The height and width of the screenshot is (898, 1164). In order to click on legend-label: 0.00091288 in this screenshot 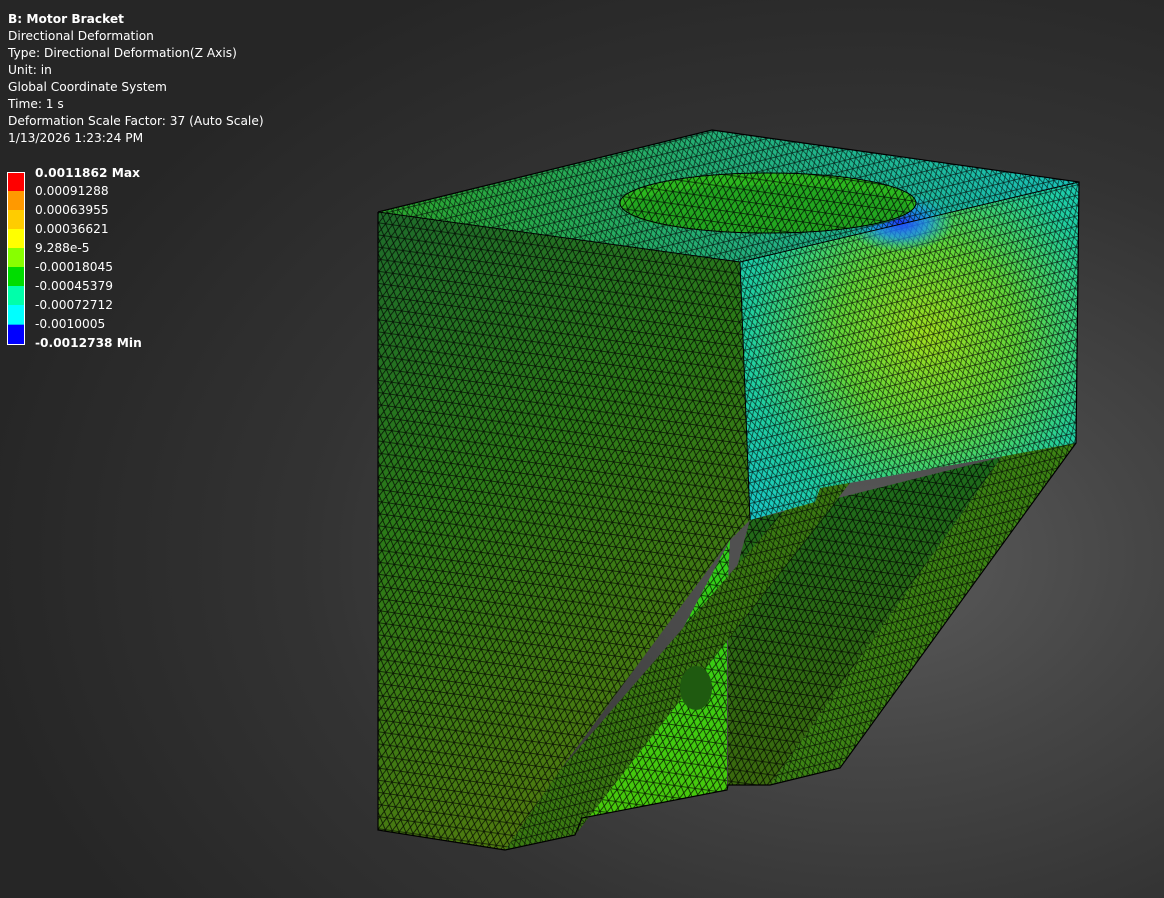, I will do `click(72, 191)`.